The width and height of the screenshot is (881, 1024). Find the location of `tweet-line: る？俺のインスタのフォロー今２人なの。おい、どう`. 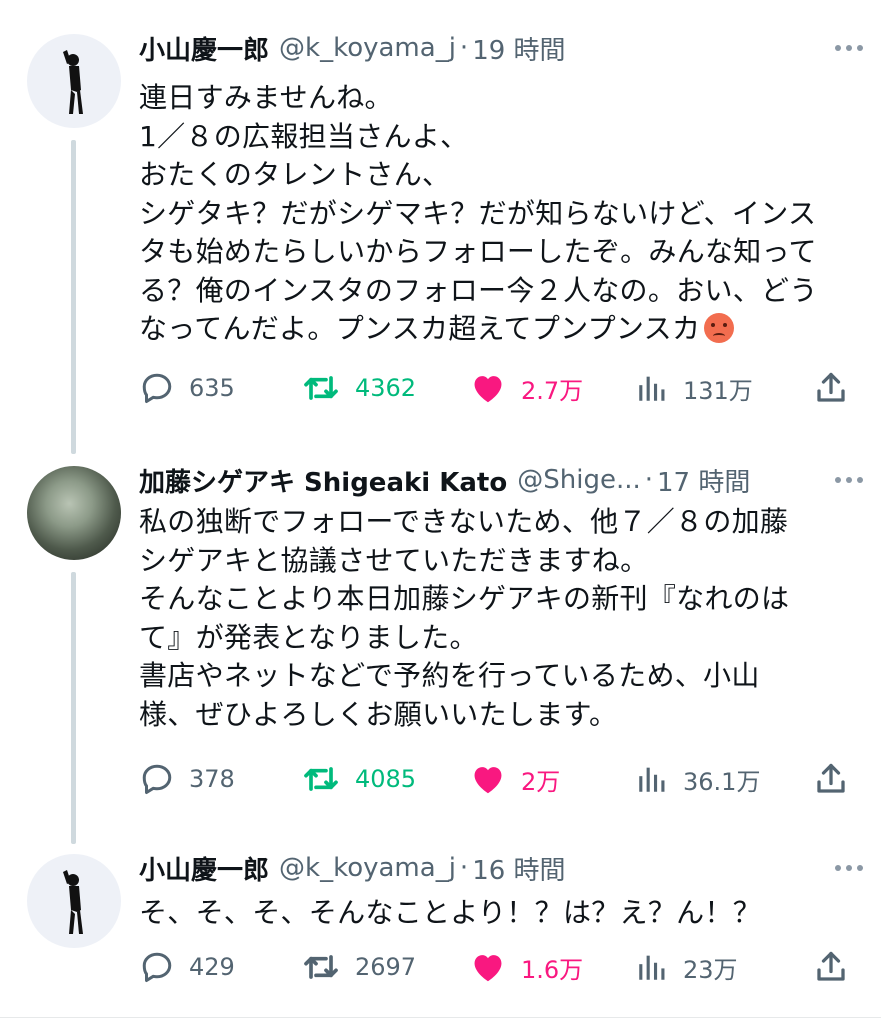

tweet-line: る？俺のインスタのフォロー今２人なの。おい、どう is located at coordinates (478, 290).